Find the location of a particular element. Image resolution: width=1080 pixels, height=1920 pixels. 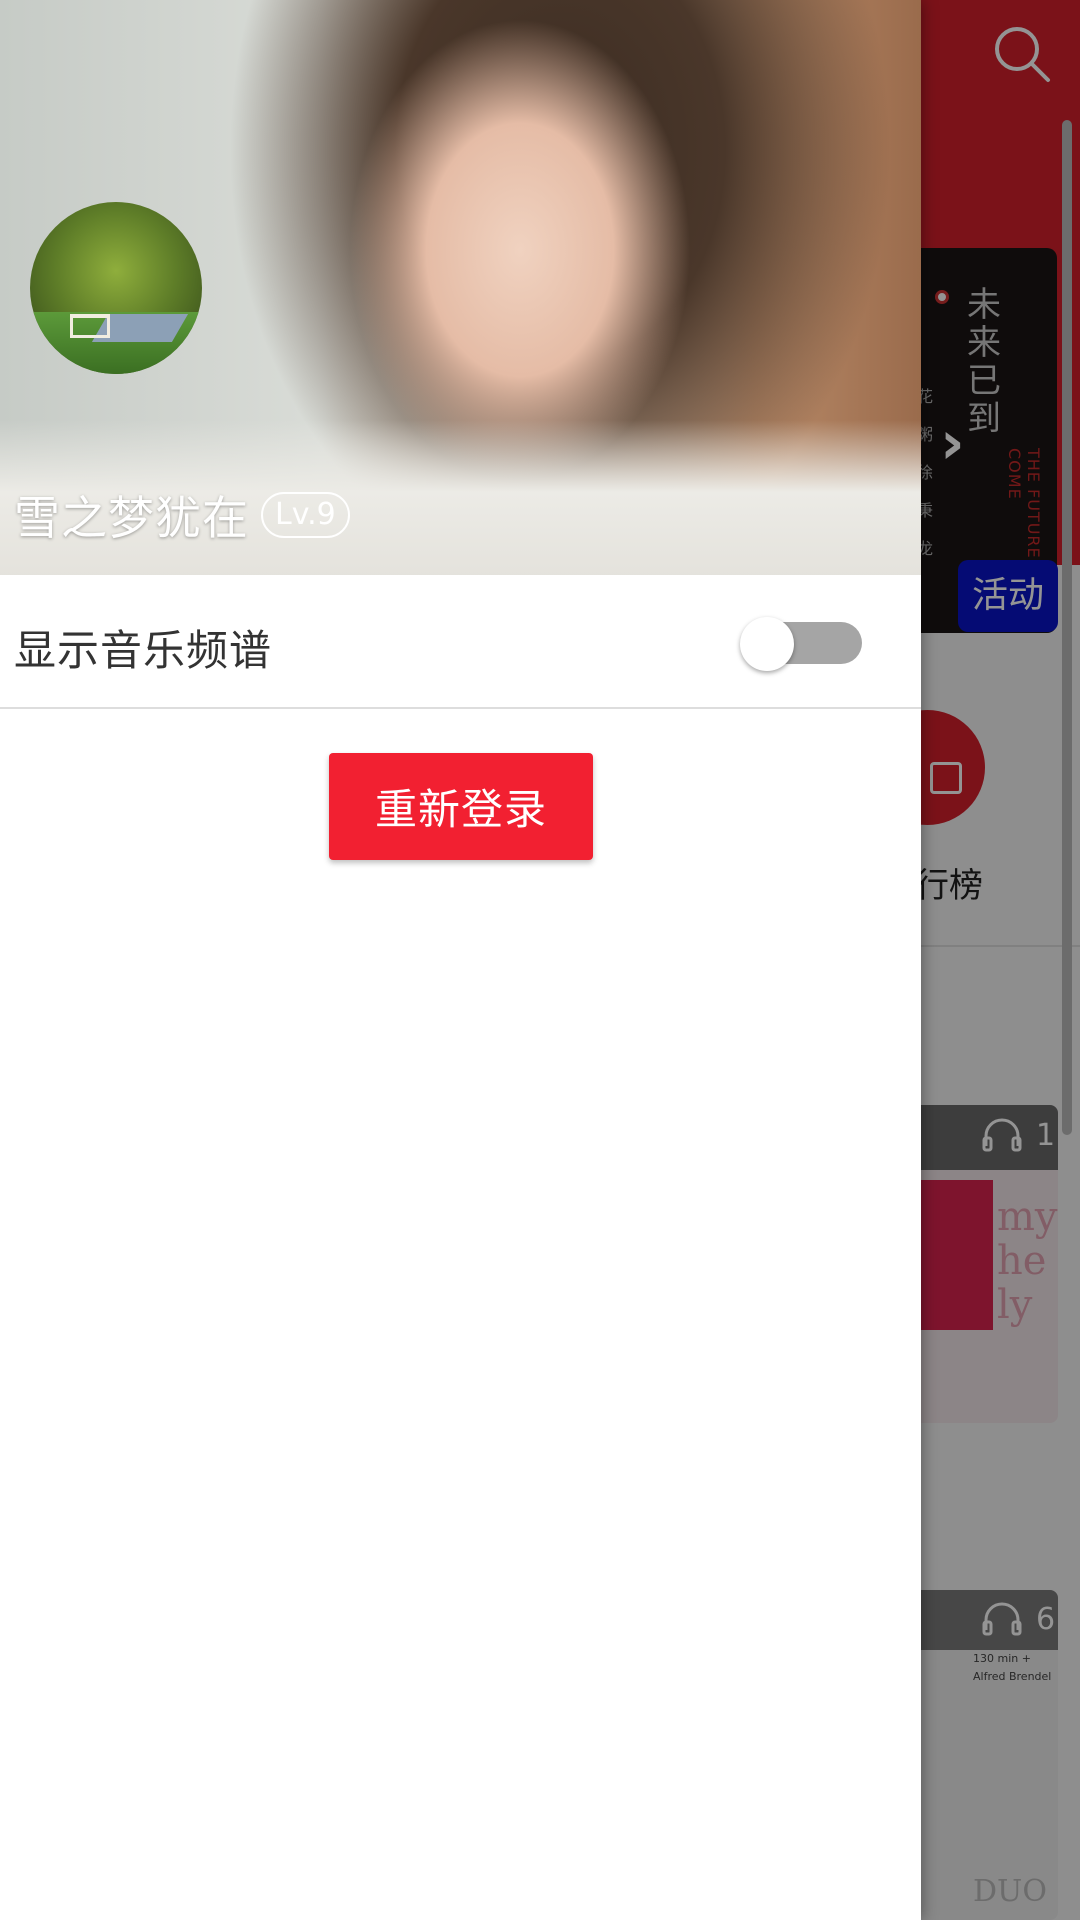

avatar is located at coordinates (116, 288).